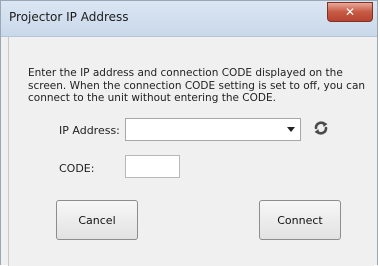 This screenshot has height=266, width=380. Describe the element at coordinates (321, 128) in the screenshot. I see `refresh-icon` at that location.